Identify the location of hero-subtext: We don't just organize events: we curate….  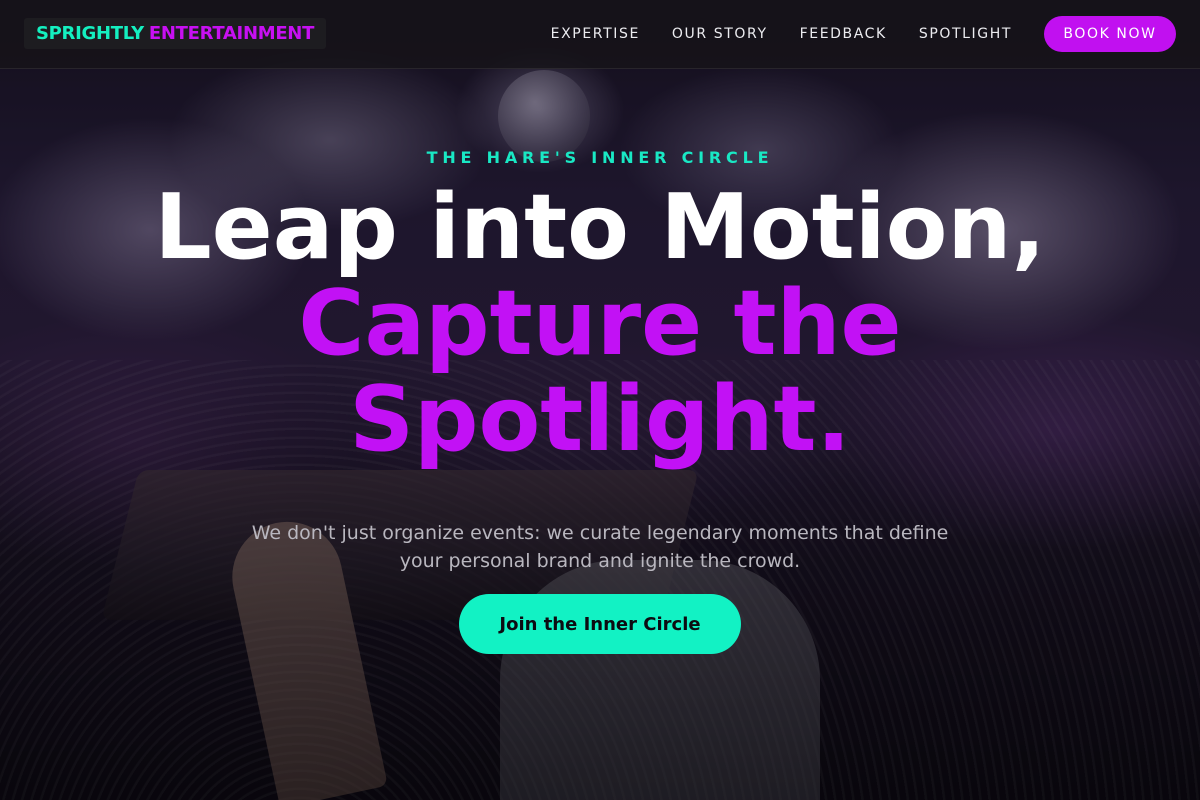
(600, 547).